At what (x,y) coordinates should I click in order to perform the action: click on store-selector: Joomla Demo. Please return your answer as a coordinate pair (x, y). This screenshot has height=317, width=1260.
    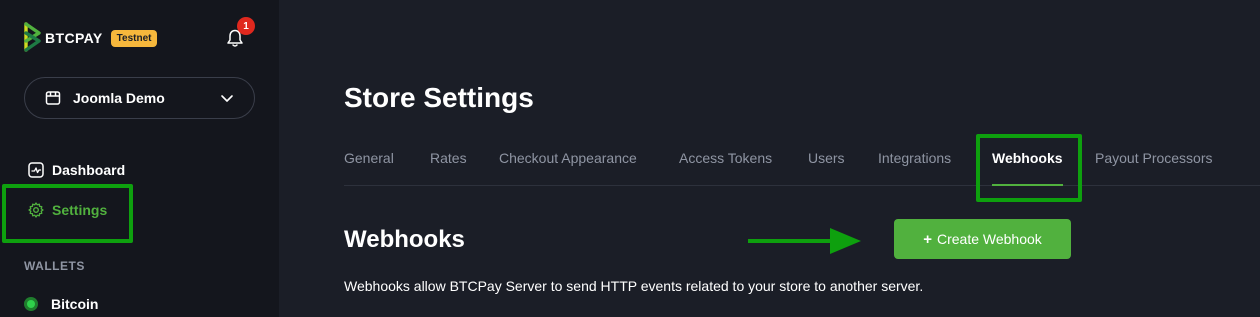
    Looking at the image, I should click on (139, 98).